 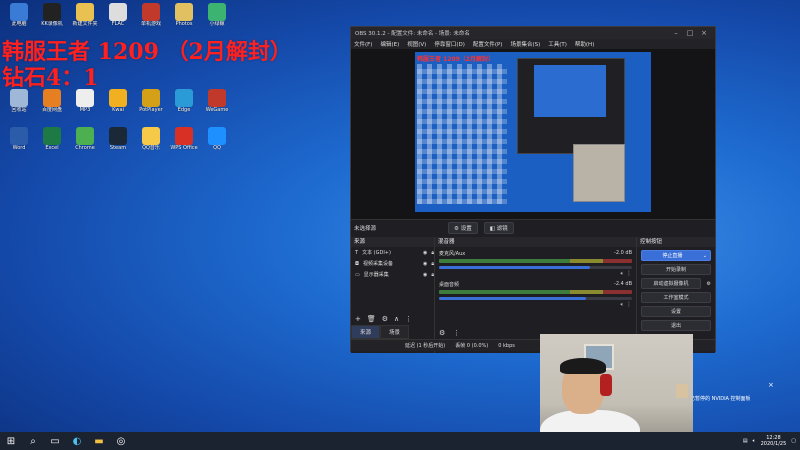 What do you see at coordinates (396, 319) in the screenshot?
I see `move-up-icon: ∧` at bounding box center [396, 319].